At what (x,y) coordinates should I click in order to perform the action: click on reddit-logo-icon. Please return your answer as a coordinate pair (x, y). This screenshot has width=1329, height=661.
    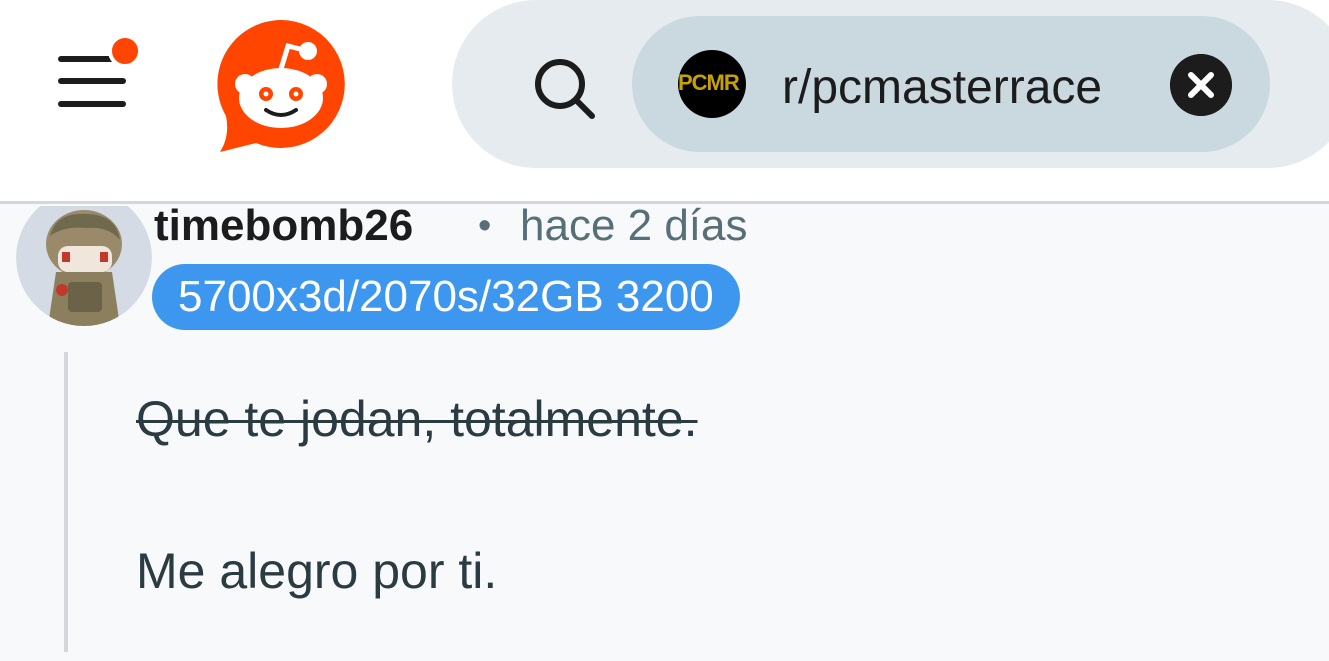
    Looking at the image, I should click on (281, 85).